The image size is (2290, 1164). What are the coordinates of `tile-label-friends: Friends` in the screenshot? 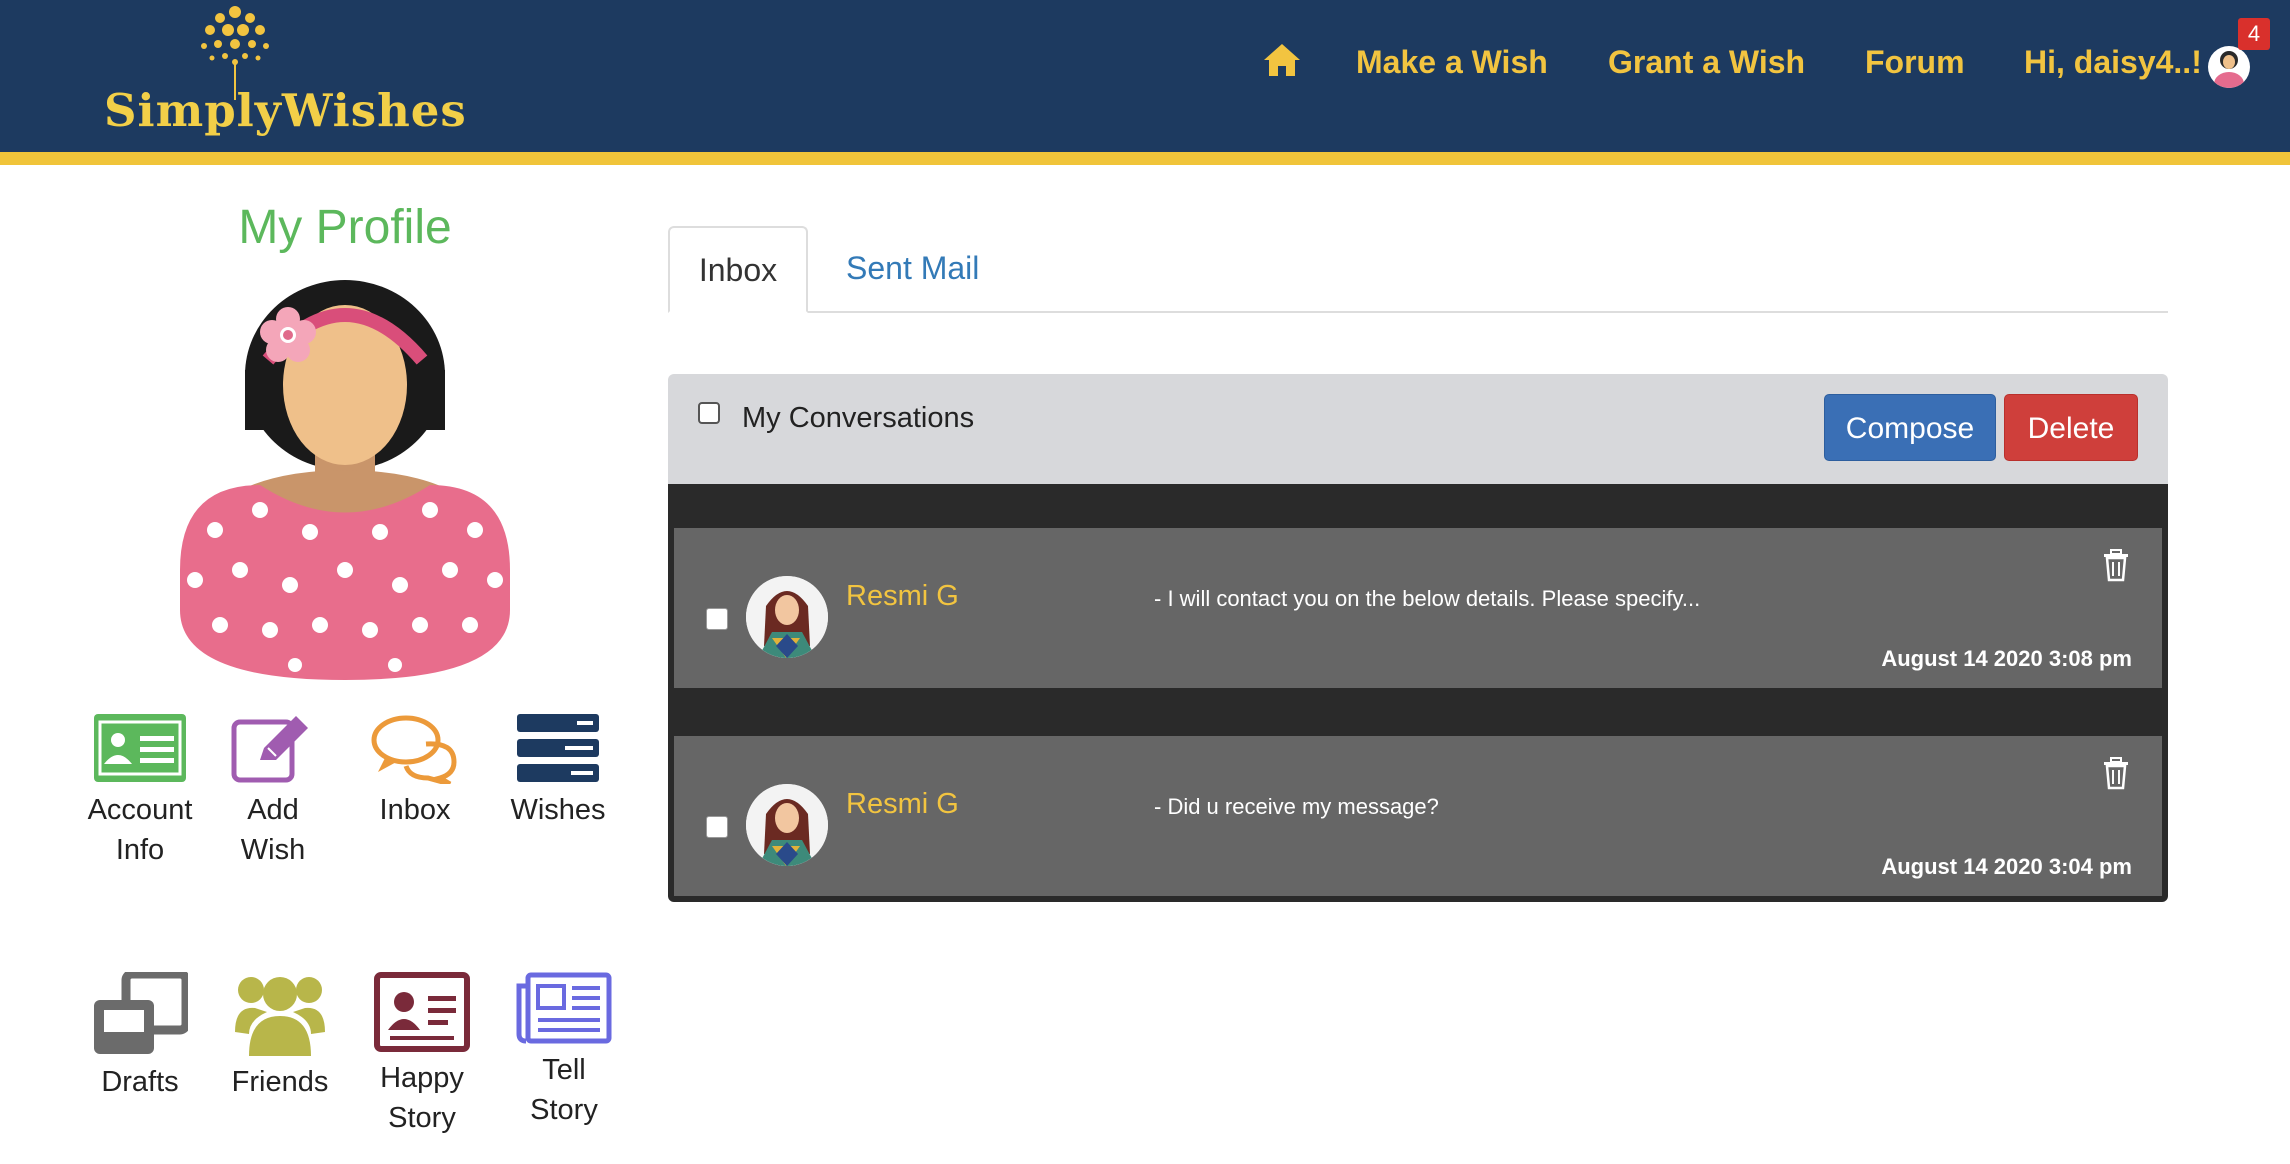 It's located at (280, 1082).